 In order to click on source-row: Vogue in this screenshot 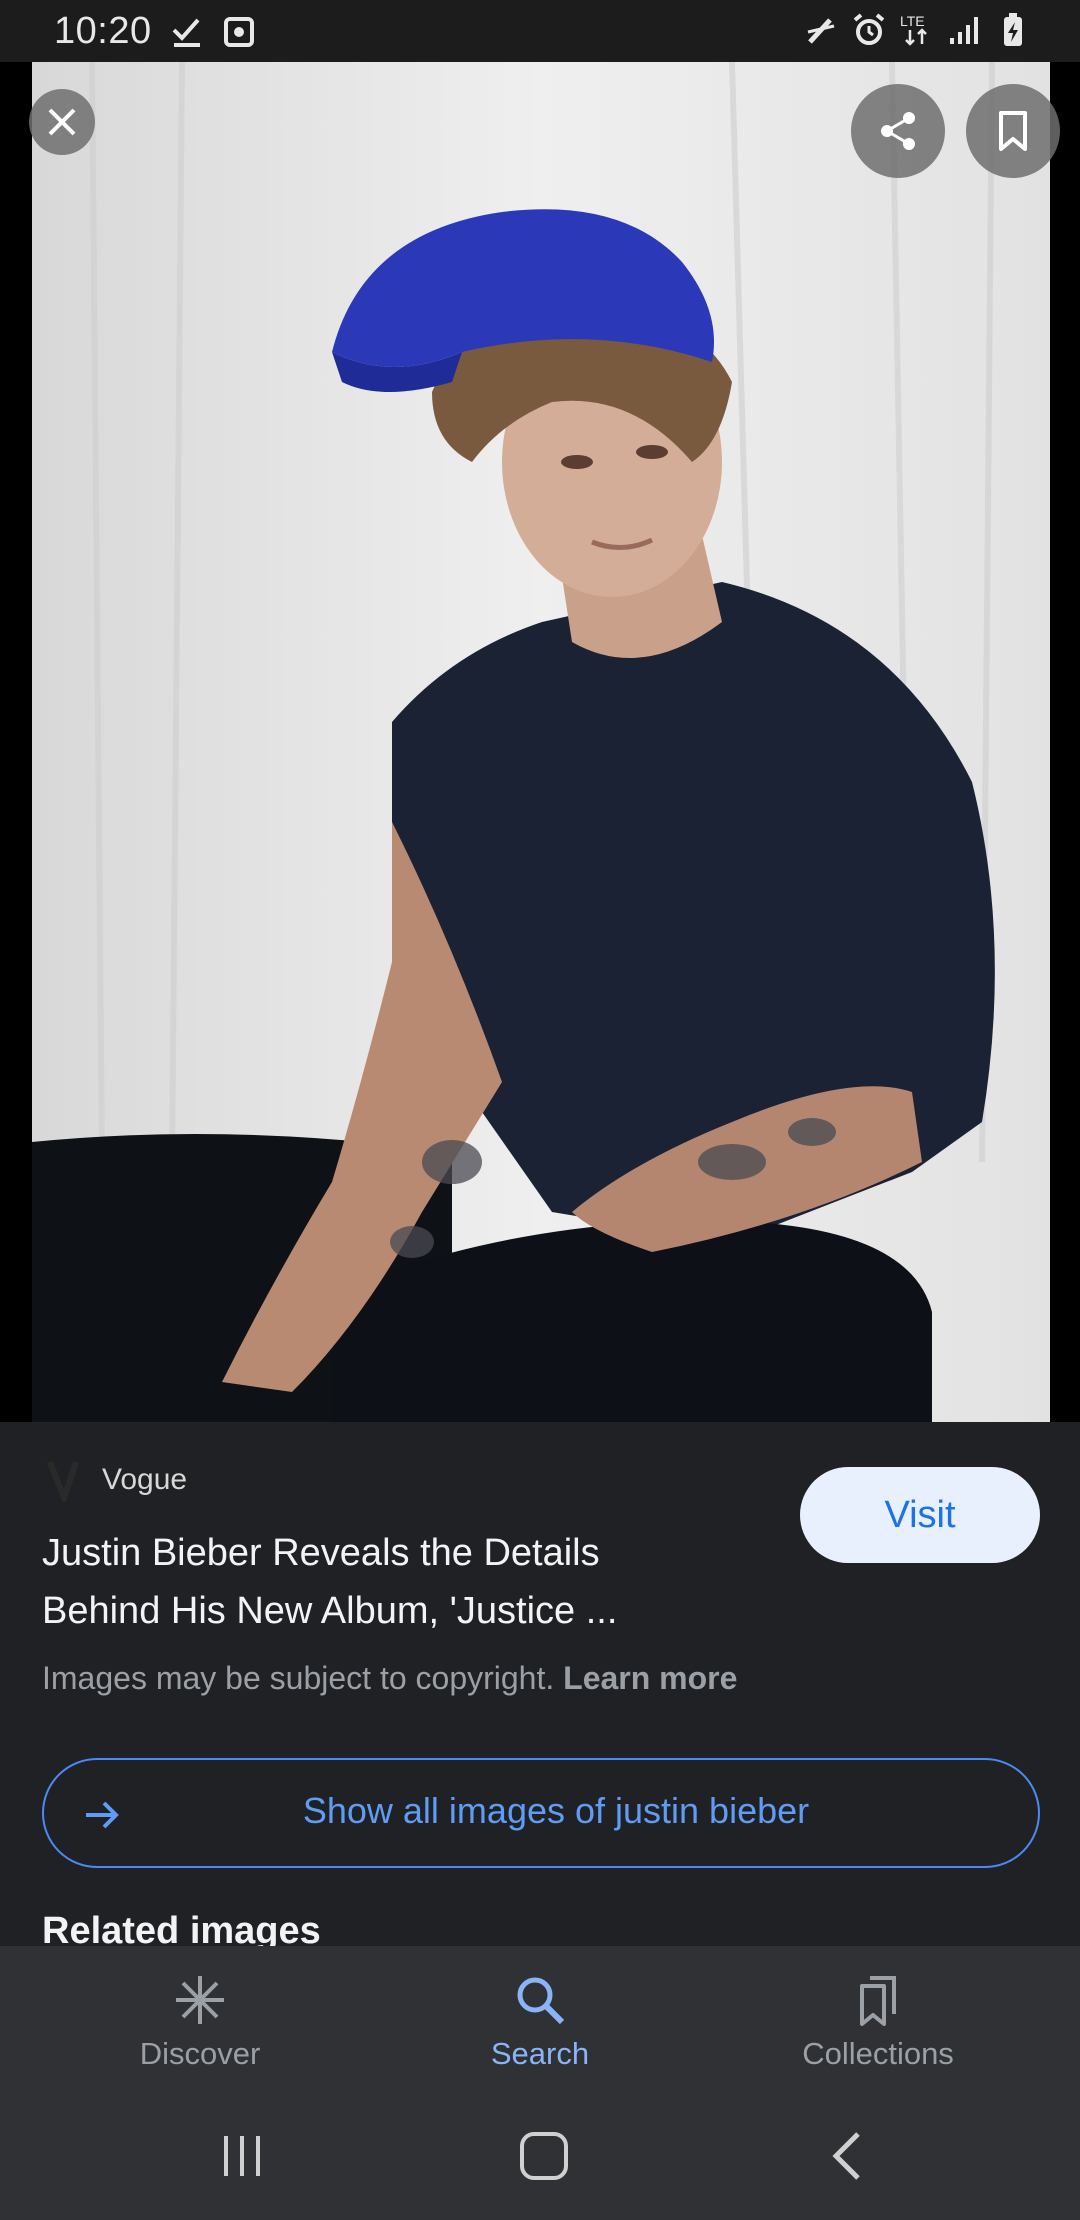, I will do `click(115, 1480)`.